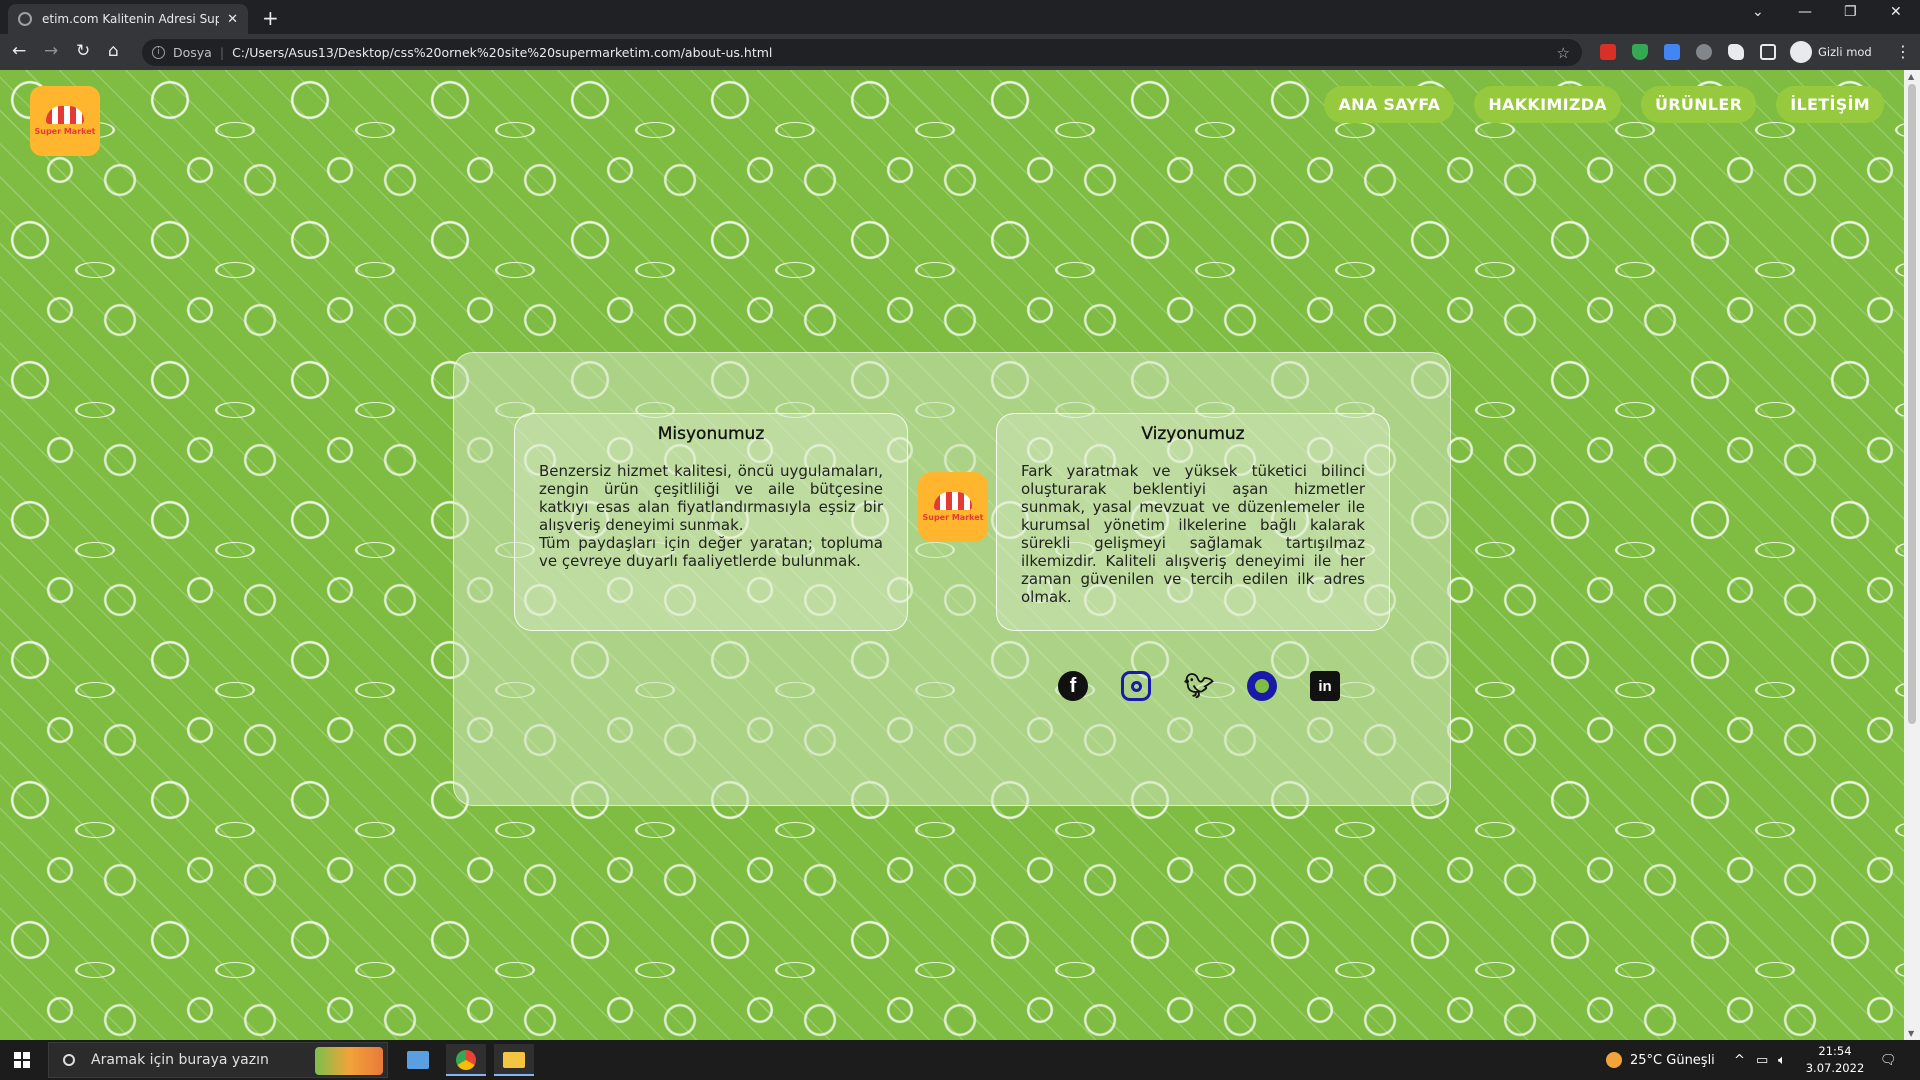  I want to click on windows-start-icon, so click(22, 1060).